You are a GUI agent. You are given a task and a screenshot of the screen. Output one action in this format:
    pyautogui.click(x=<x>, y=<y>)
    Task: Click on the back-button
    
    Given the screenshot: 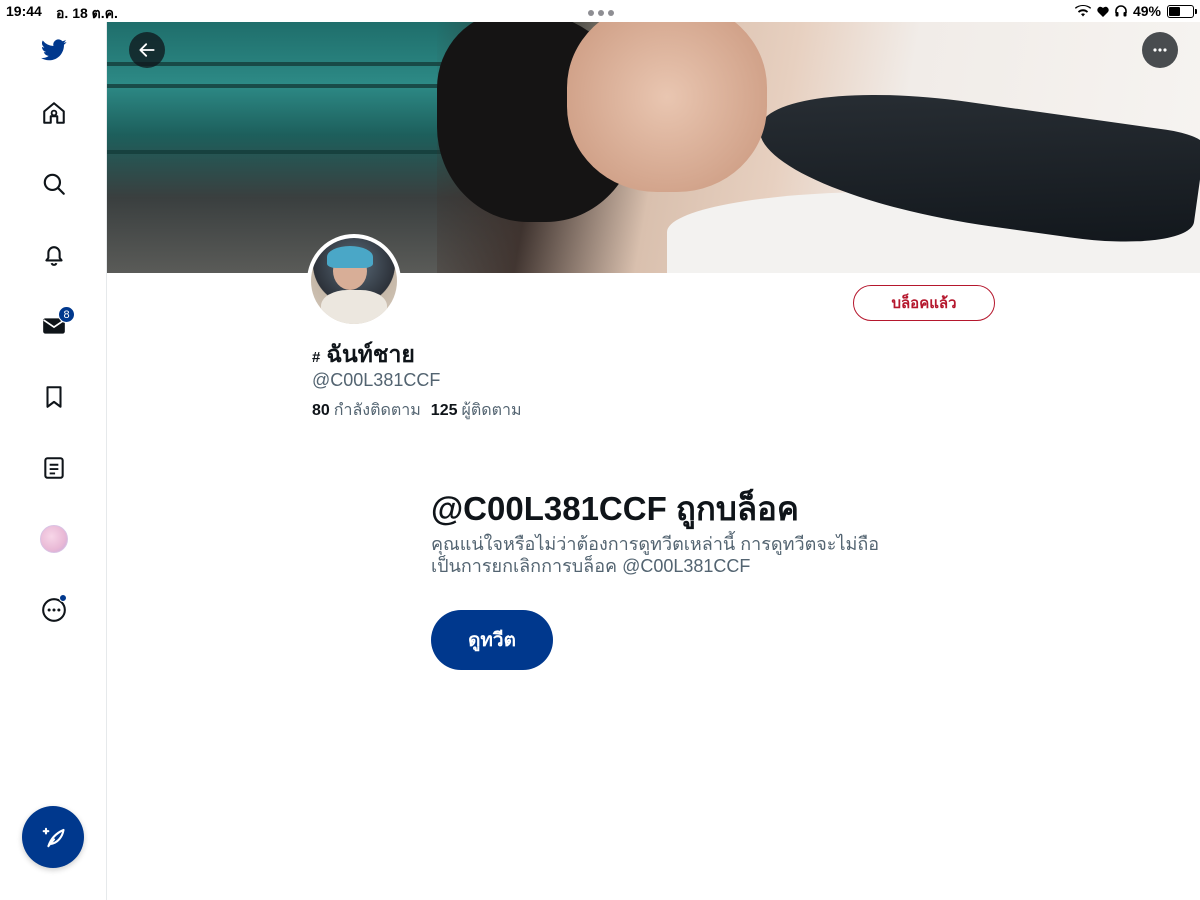 What is the action you would take?
    pyautogui.click(x=147, y=50)
    